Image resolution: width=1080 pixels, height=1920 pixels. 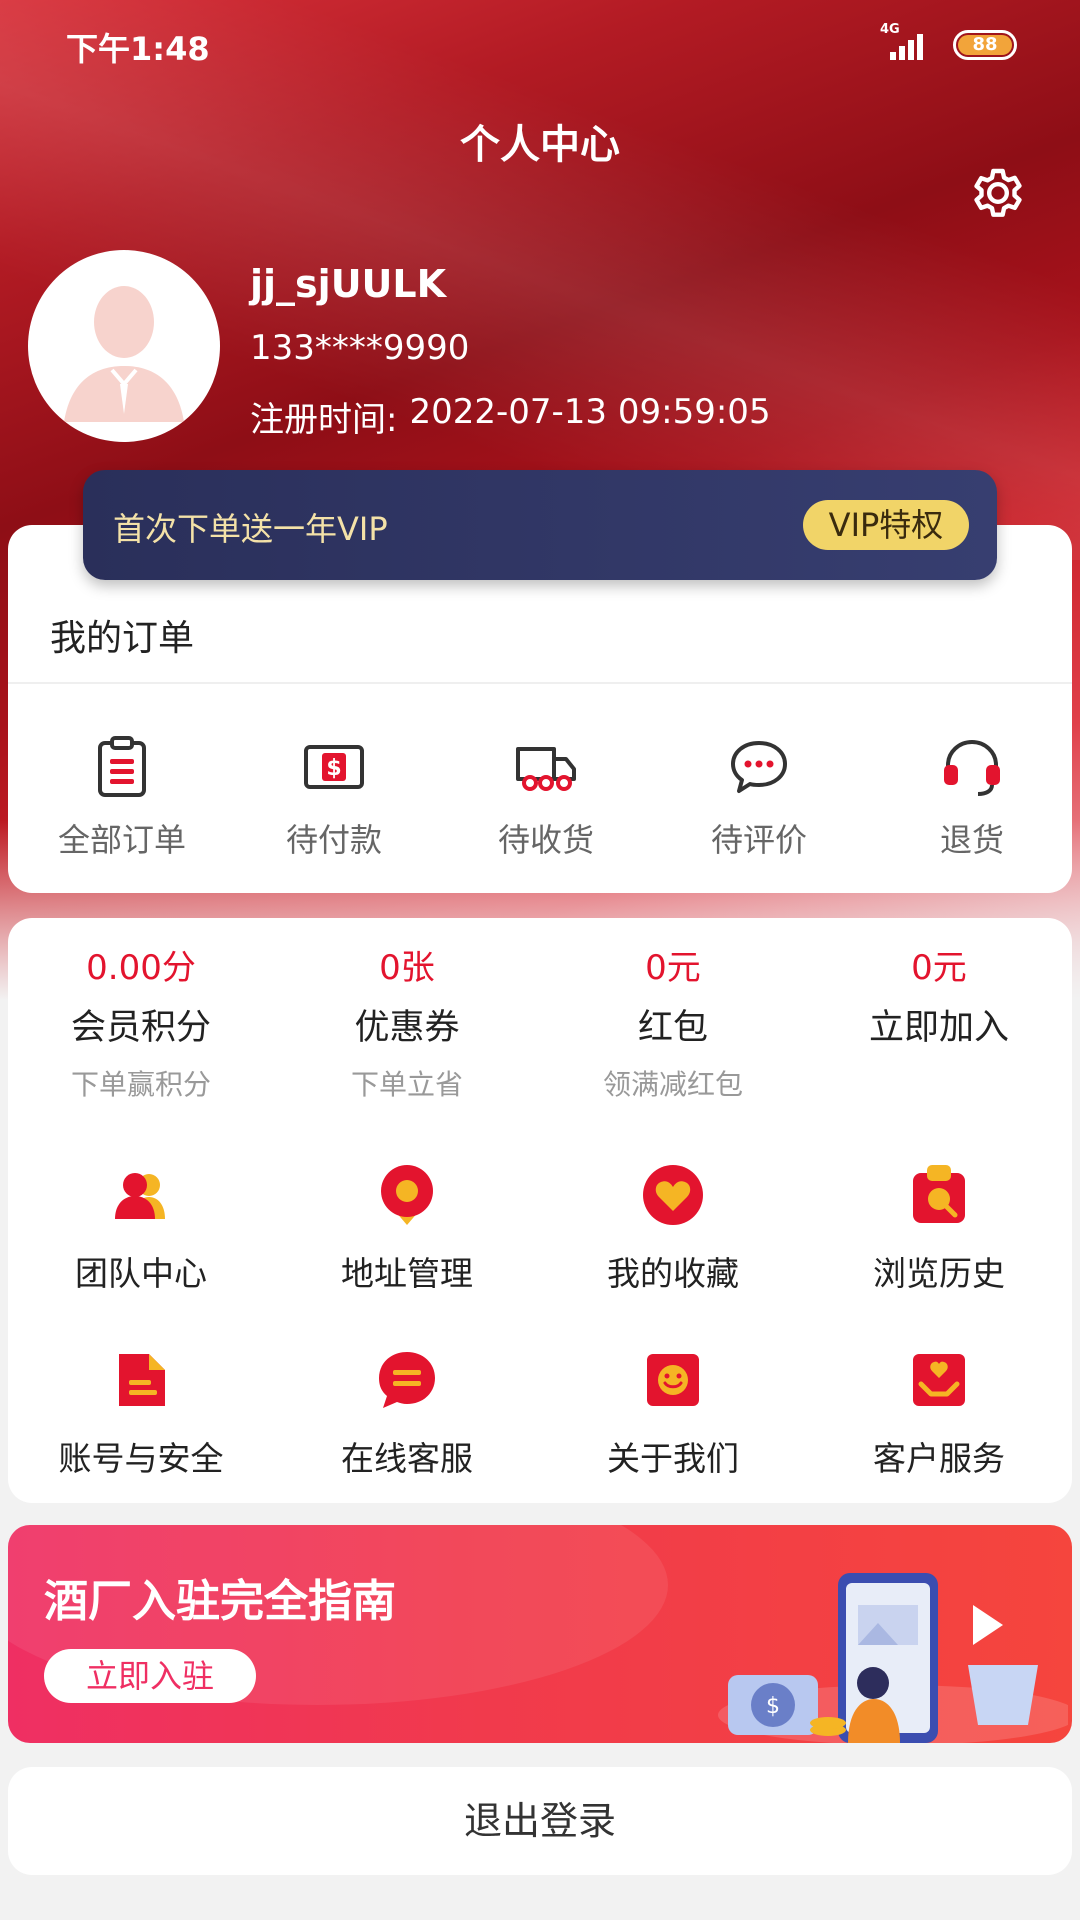 I want to click on stat-sub: 领满减红包, so click(x=672, y=1084).